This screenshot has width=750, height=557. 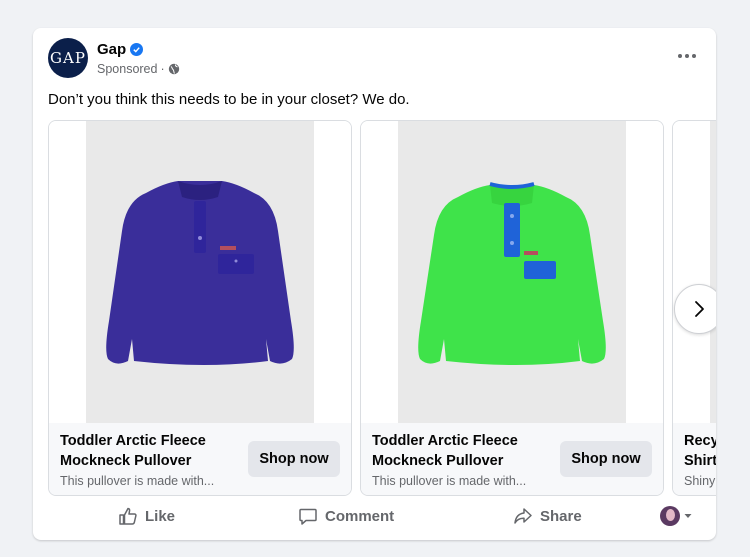 What do you see at coordinates (700, 451) in the screenshot?
I see `product-title: Recy Shirt` at bounding box center [700, 451].